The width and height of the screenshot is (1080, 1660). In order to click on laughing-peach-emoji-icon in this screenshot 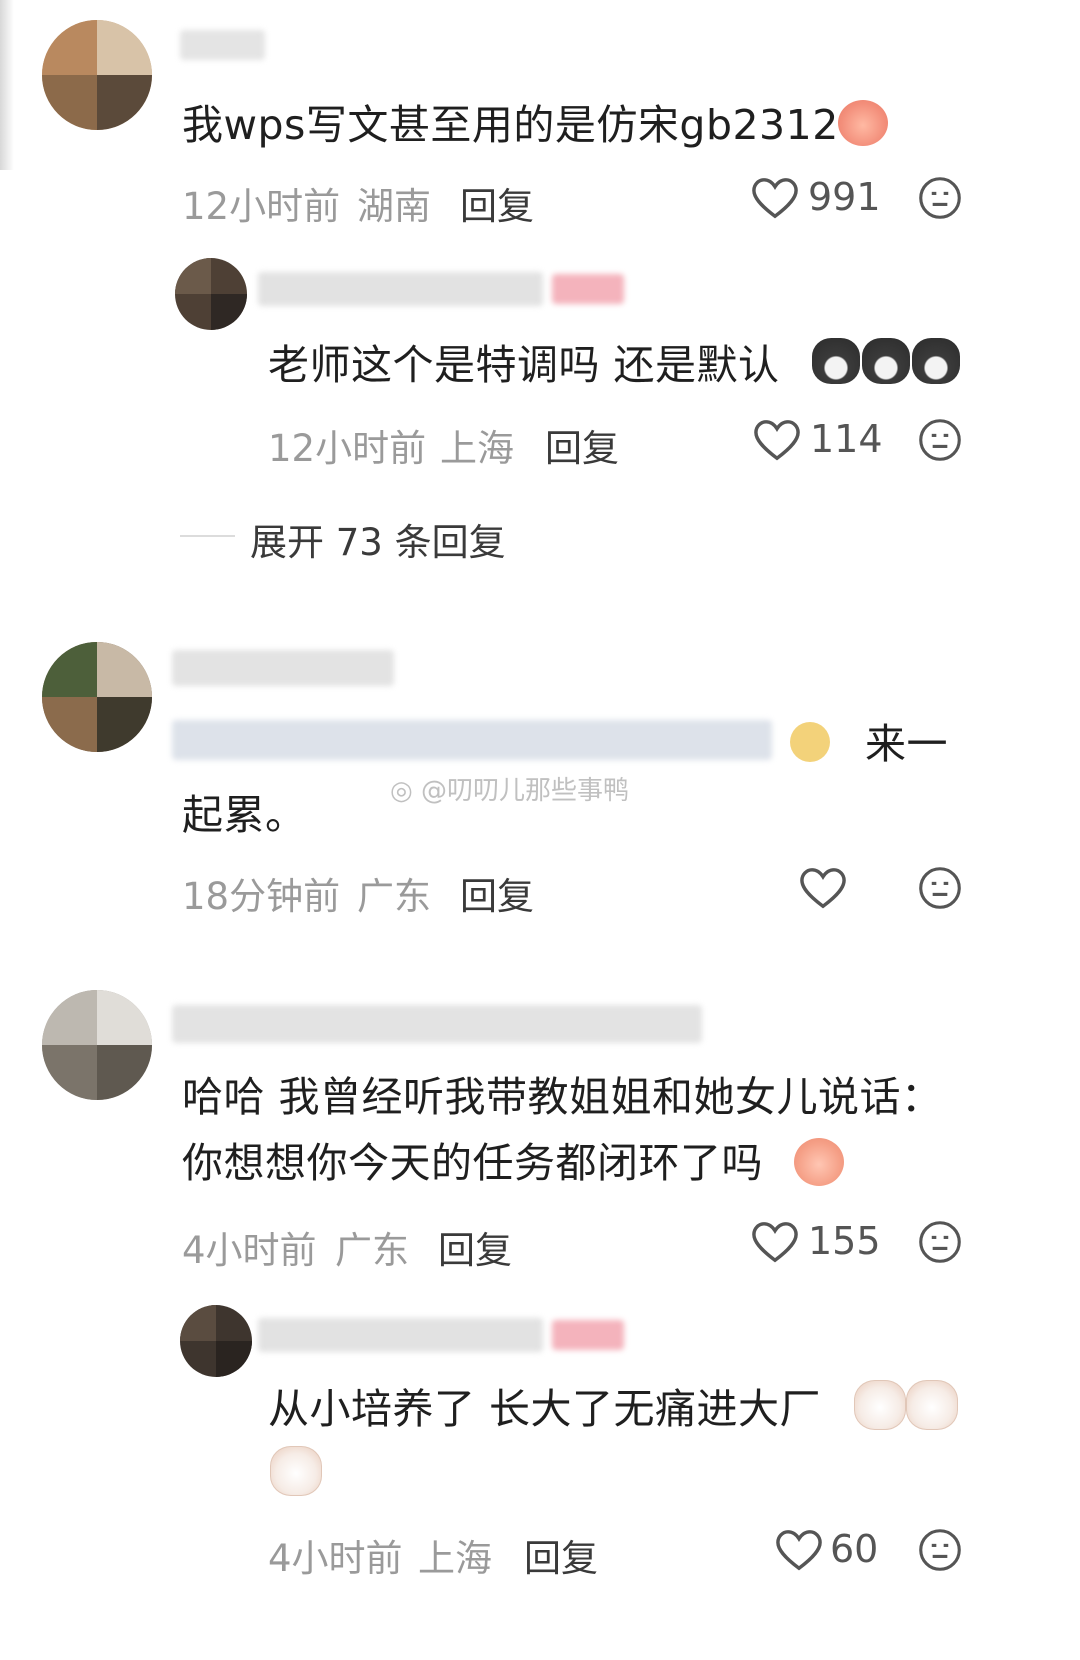, I will do `click(819, 1162)`.